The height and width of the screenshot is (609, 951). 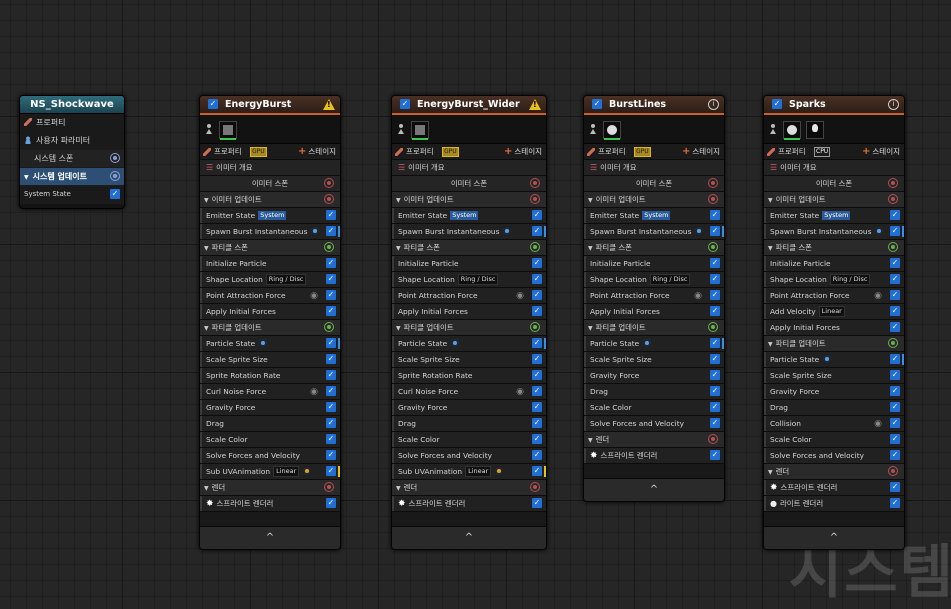 What do you see at coordinates (834, 296) in the screenshot?
I see `module-point-attraction-force: Point Attraction Force ◉ ✓` at bounding box center [834, 296].